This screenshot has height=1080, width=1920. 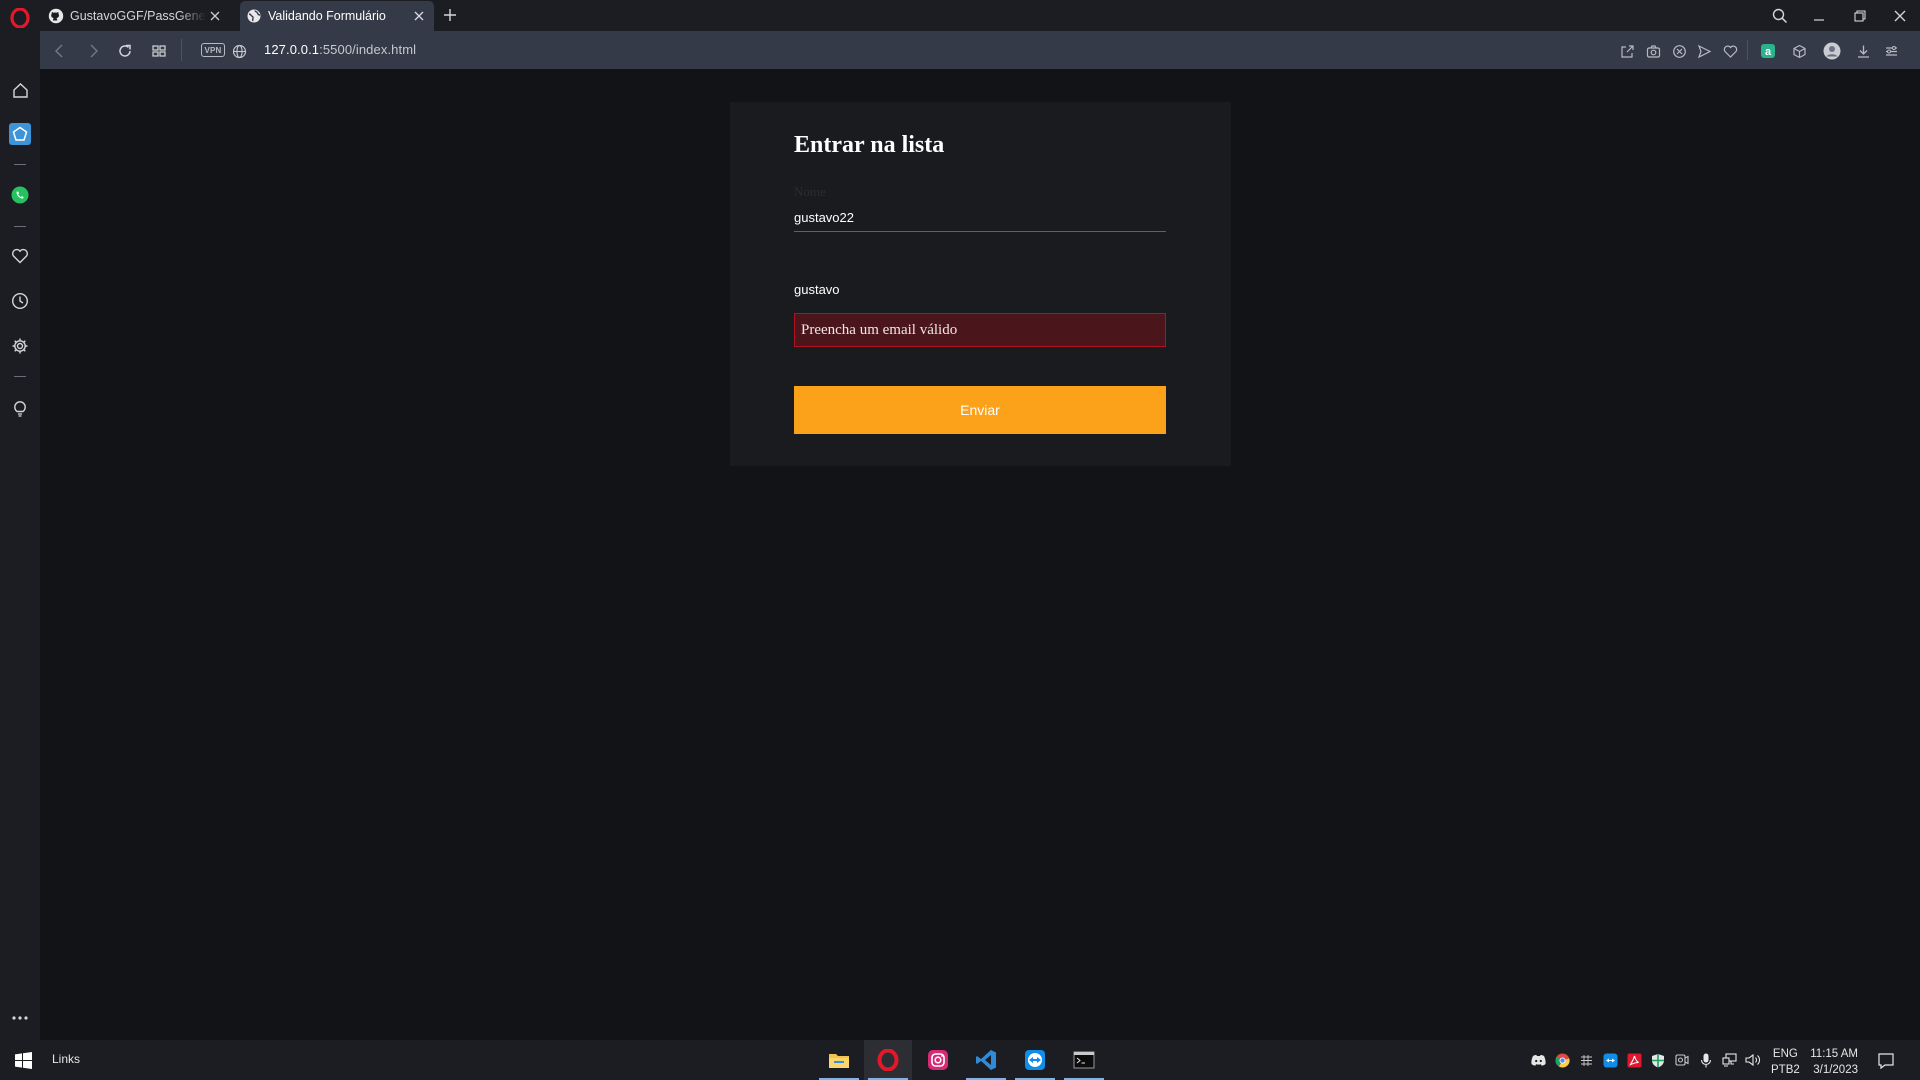 I want to click on search-tabs-icon, so click(x=1780, y=16).